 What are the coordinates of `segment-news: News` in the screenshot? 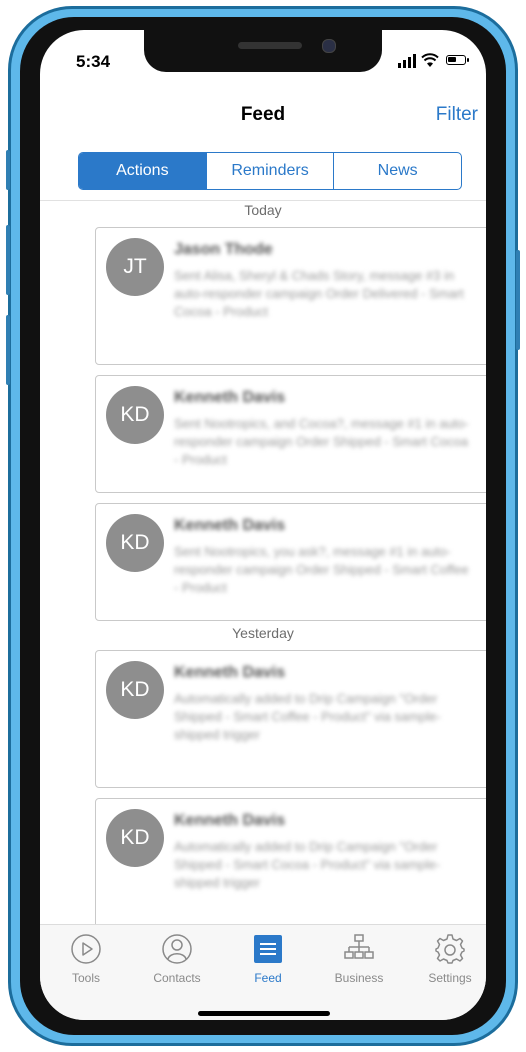 It's located at (397, 171).